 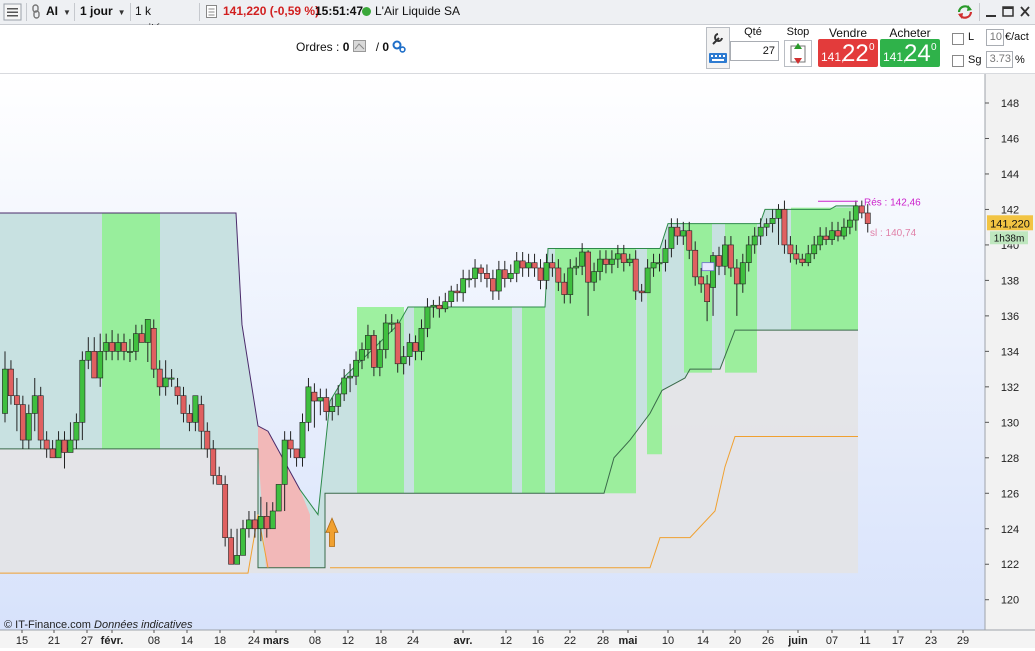 I want to click on x-tick-label: 14, so click(x=703, y=641).